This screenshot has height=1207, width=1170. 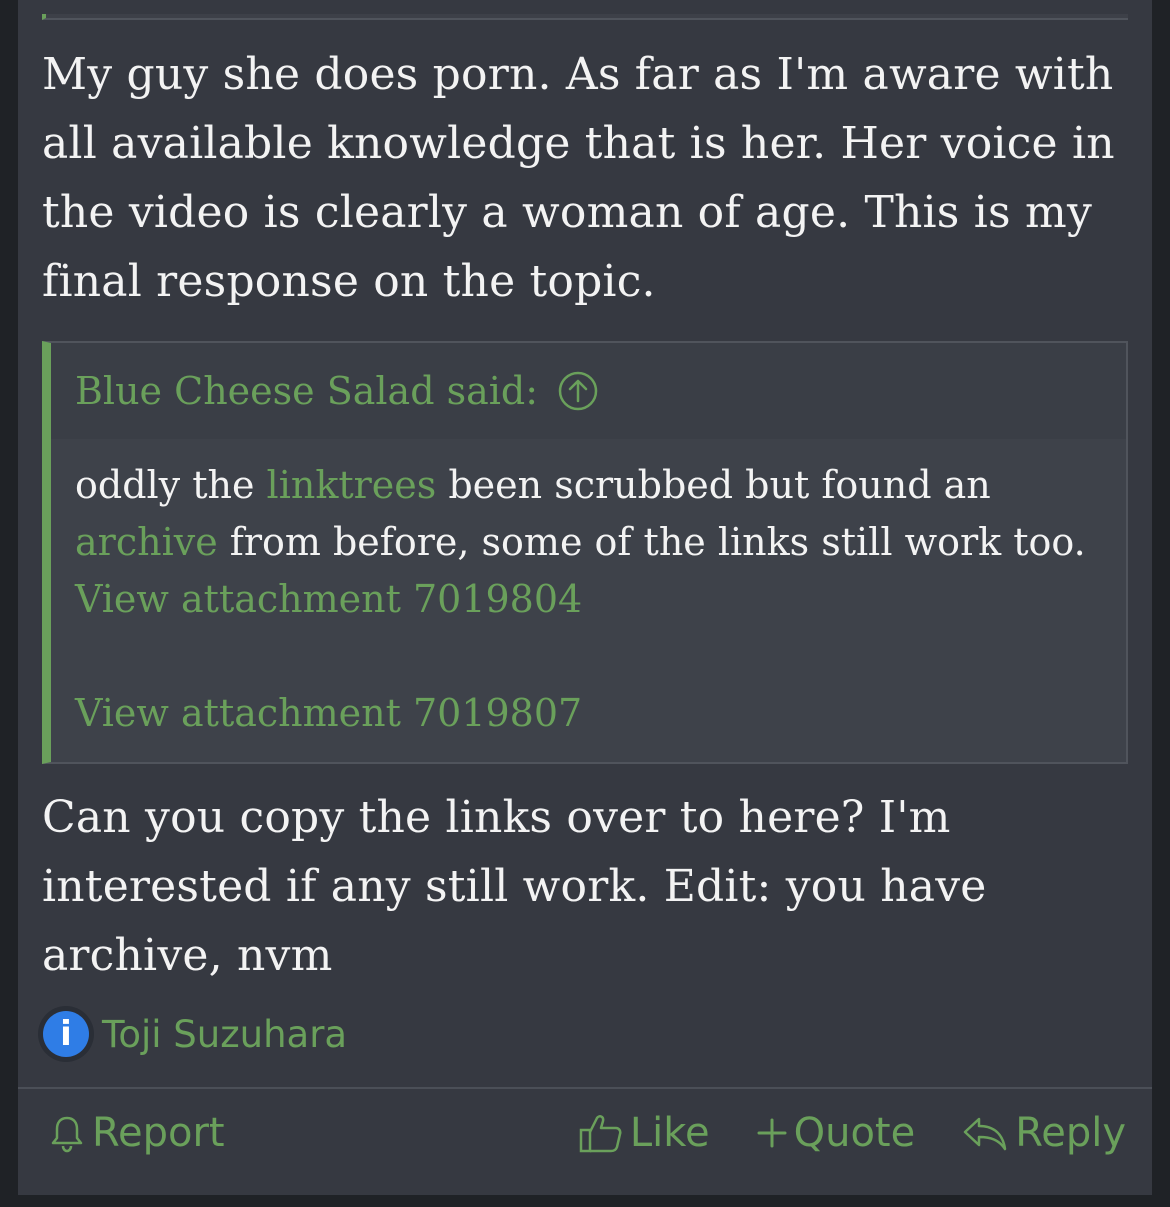 I want to click on quote-button: Quote, so click(x=836, y=1133).